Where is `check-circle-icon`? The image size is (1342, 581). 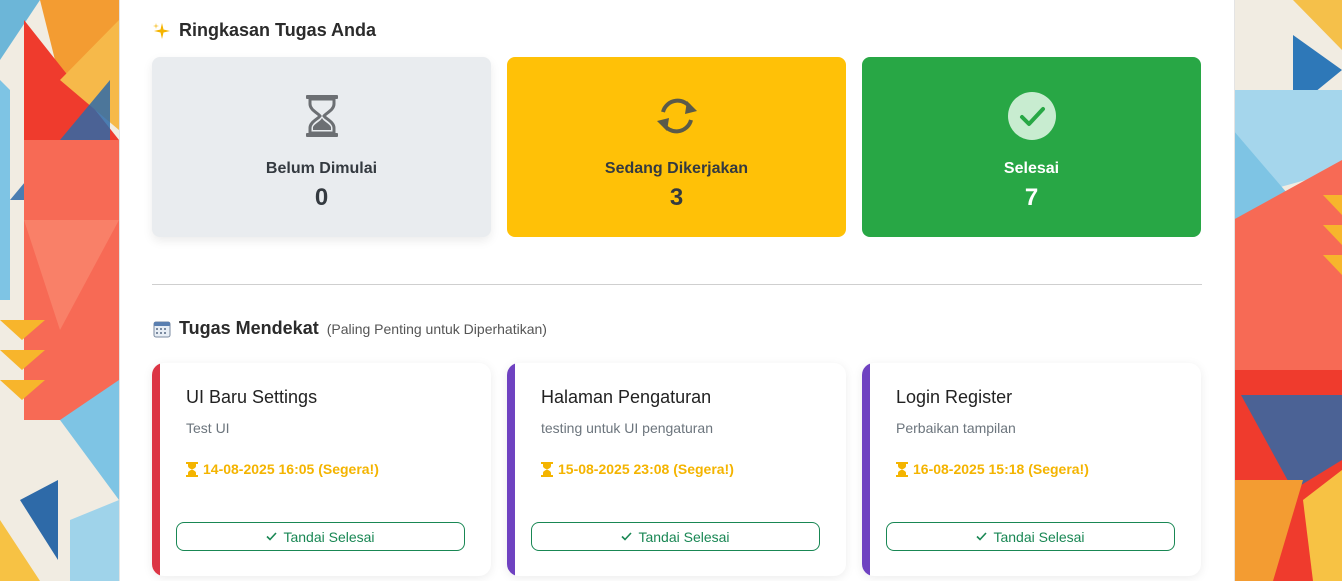 check-circle-icon is located at coordinates (1032, 116).